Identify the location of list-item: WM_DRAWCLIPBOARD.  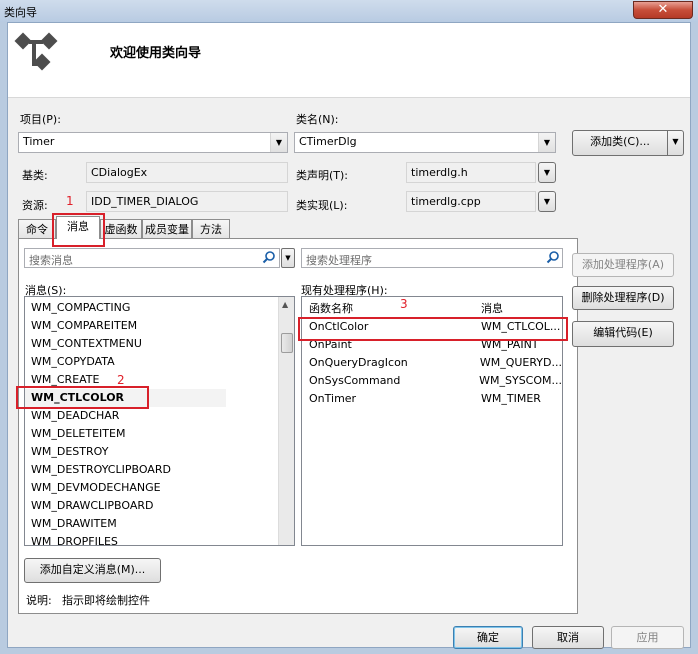
(159, 506).